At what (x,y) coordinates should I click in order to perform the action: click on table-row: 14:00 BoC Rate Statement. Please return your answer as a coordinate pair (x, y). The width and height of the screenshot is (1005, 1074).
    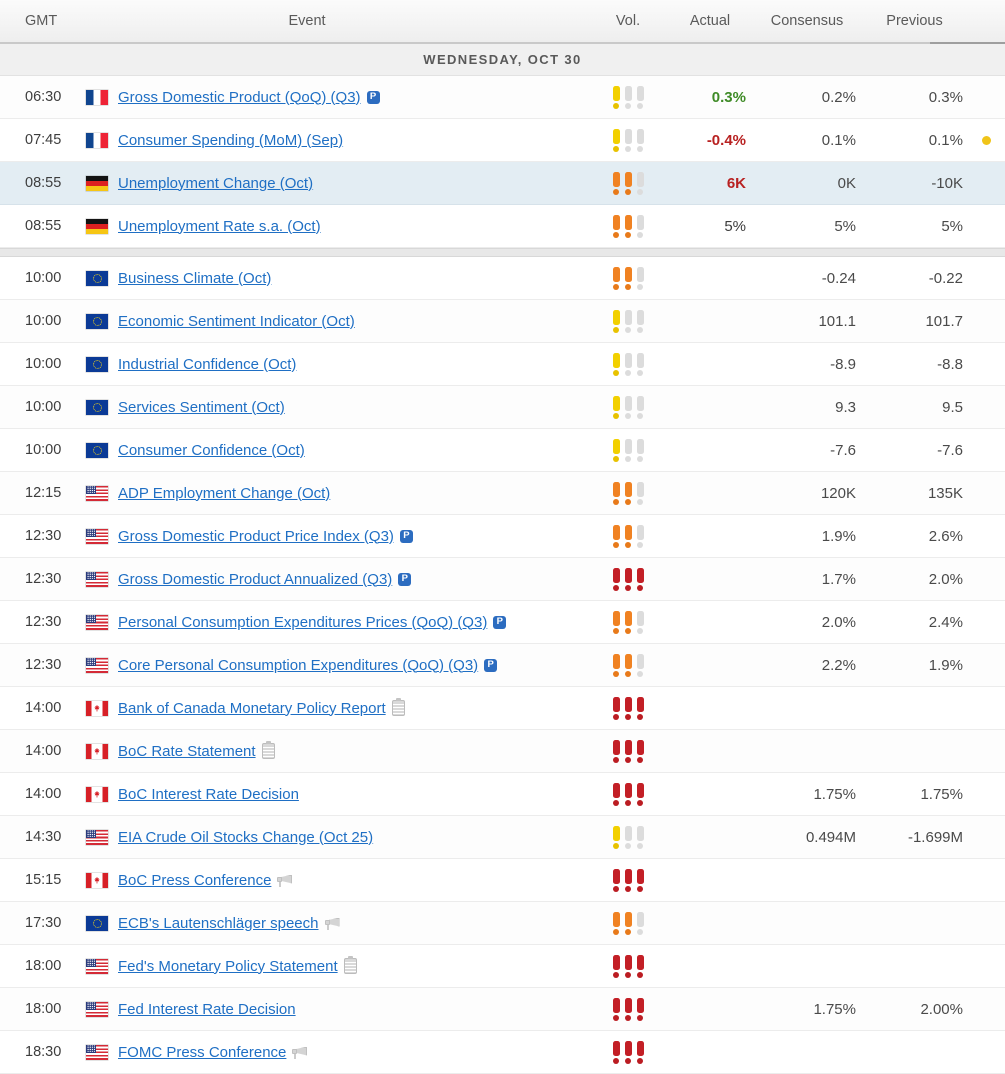
    Looking at the image, I should click on (502, 751).